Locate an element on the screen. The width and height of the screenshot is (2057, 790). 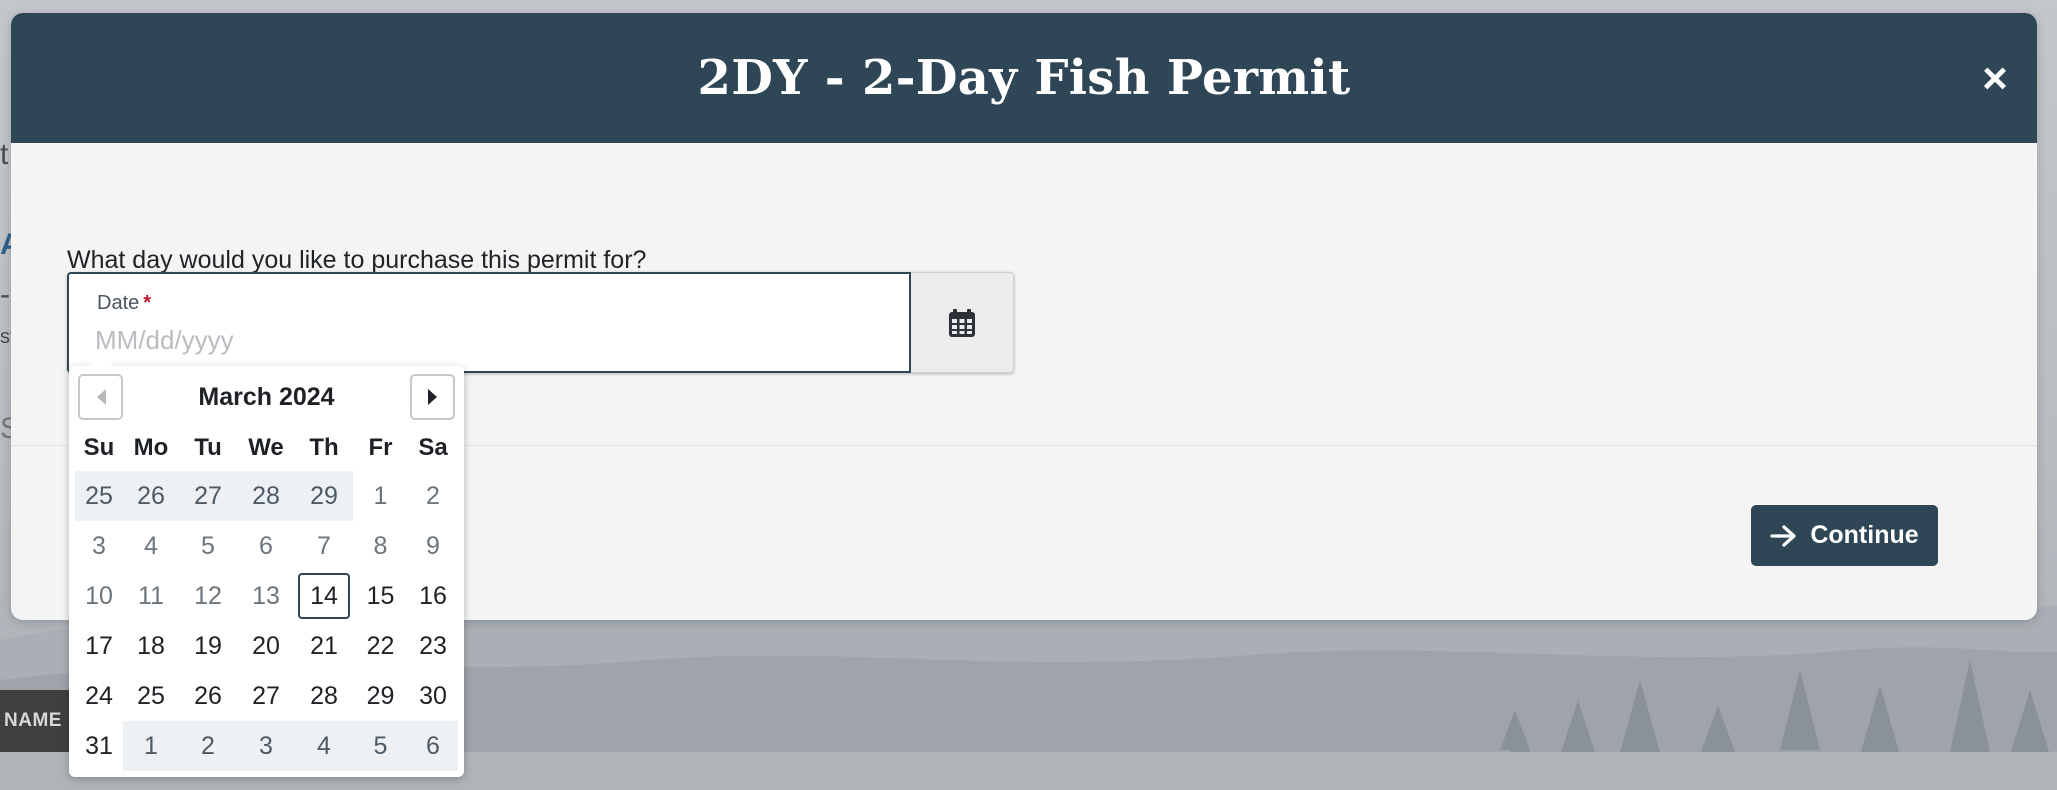
background-name-column-header: NAME is located at coordinates (39, 721).